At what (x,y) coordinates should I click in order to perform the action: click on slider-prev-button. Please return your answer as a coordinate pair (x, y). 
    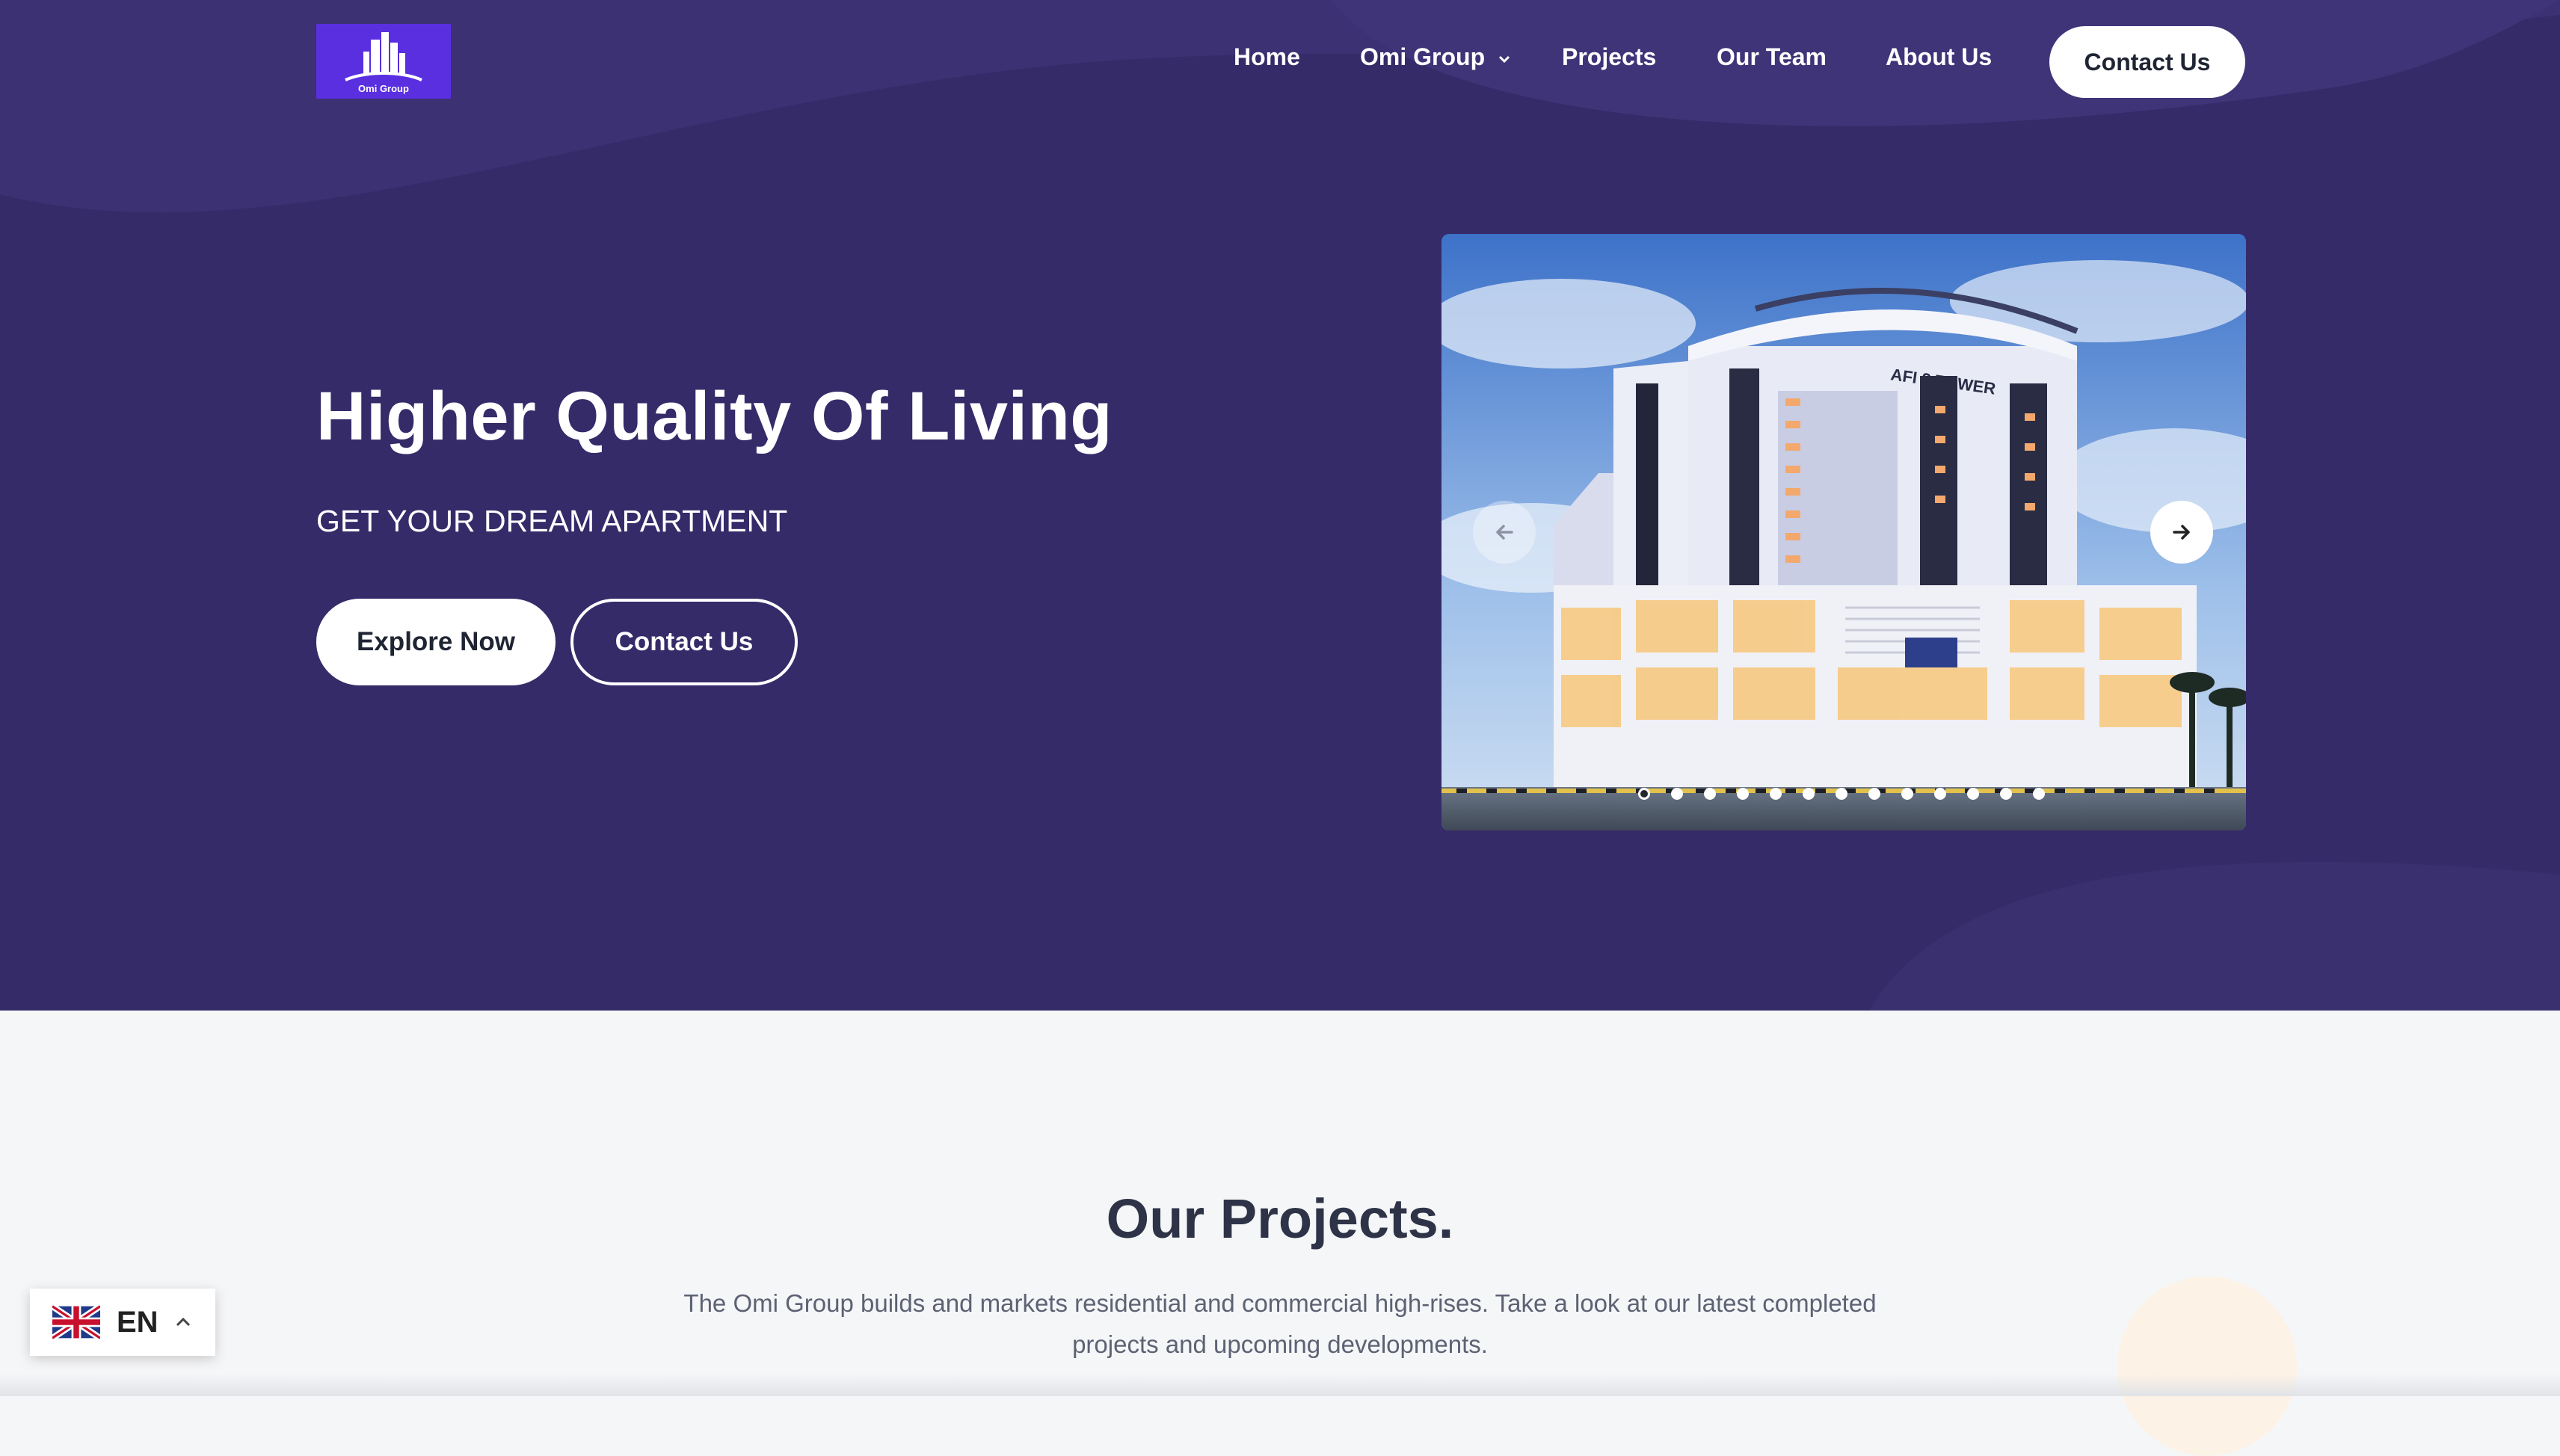
    Looking at the image, I should click on (1504, 532).